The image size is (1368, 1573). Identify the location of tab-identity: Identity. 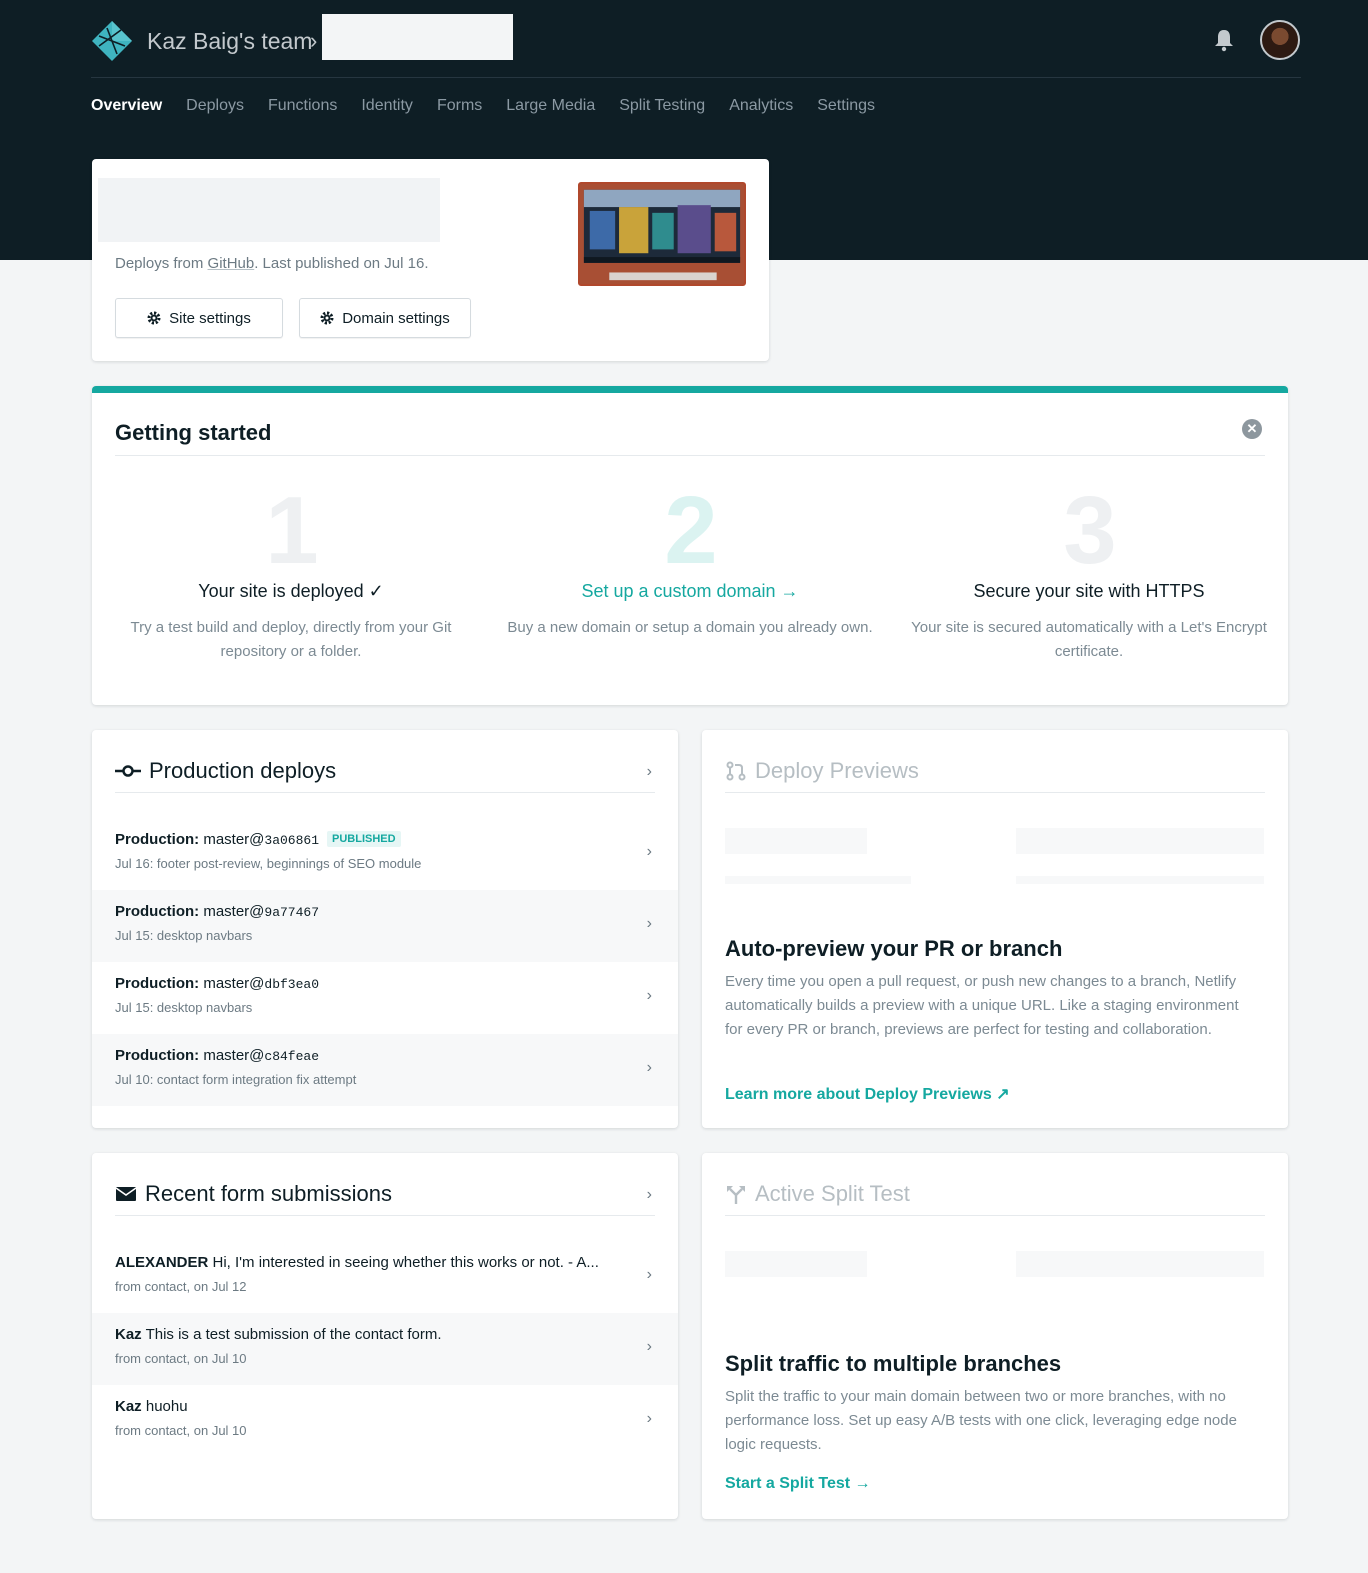
(387, 108).